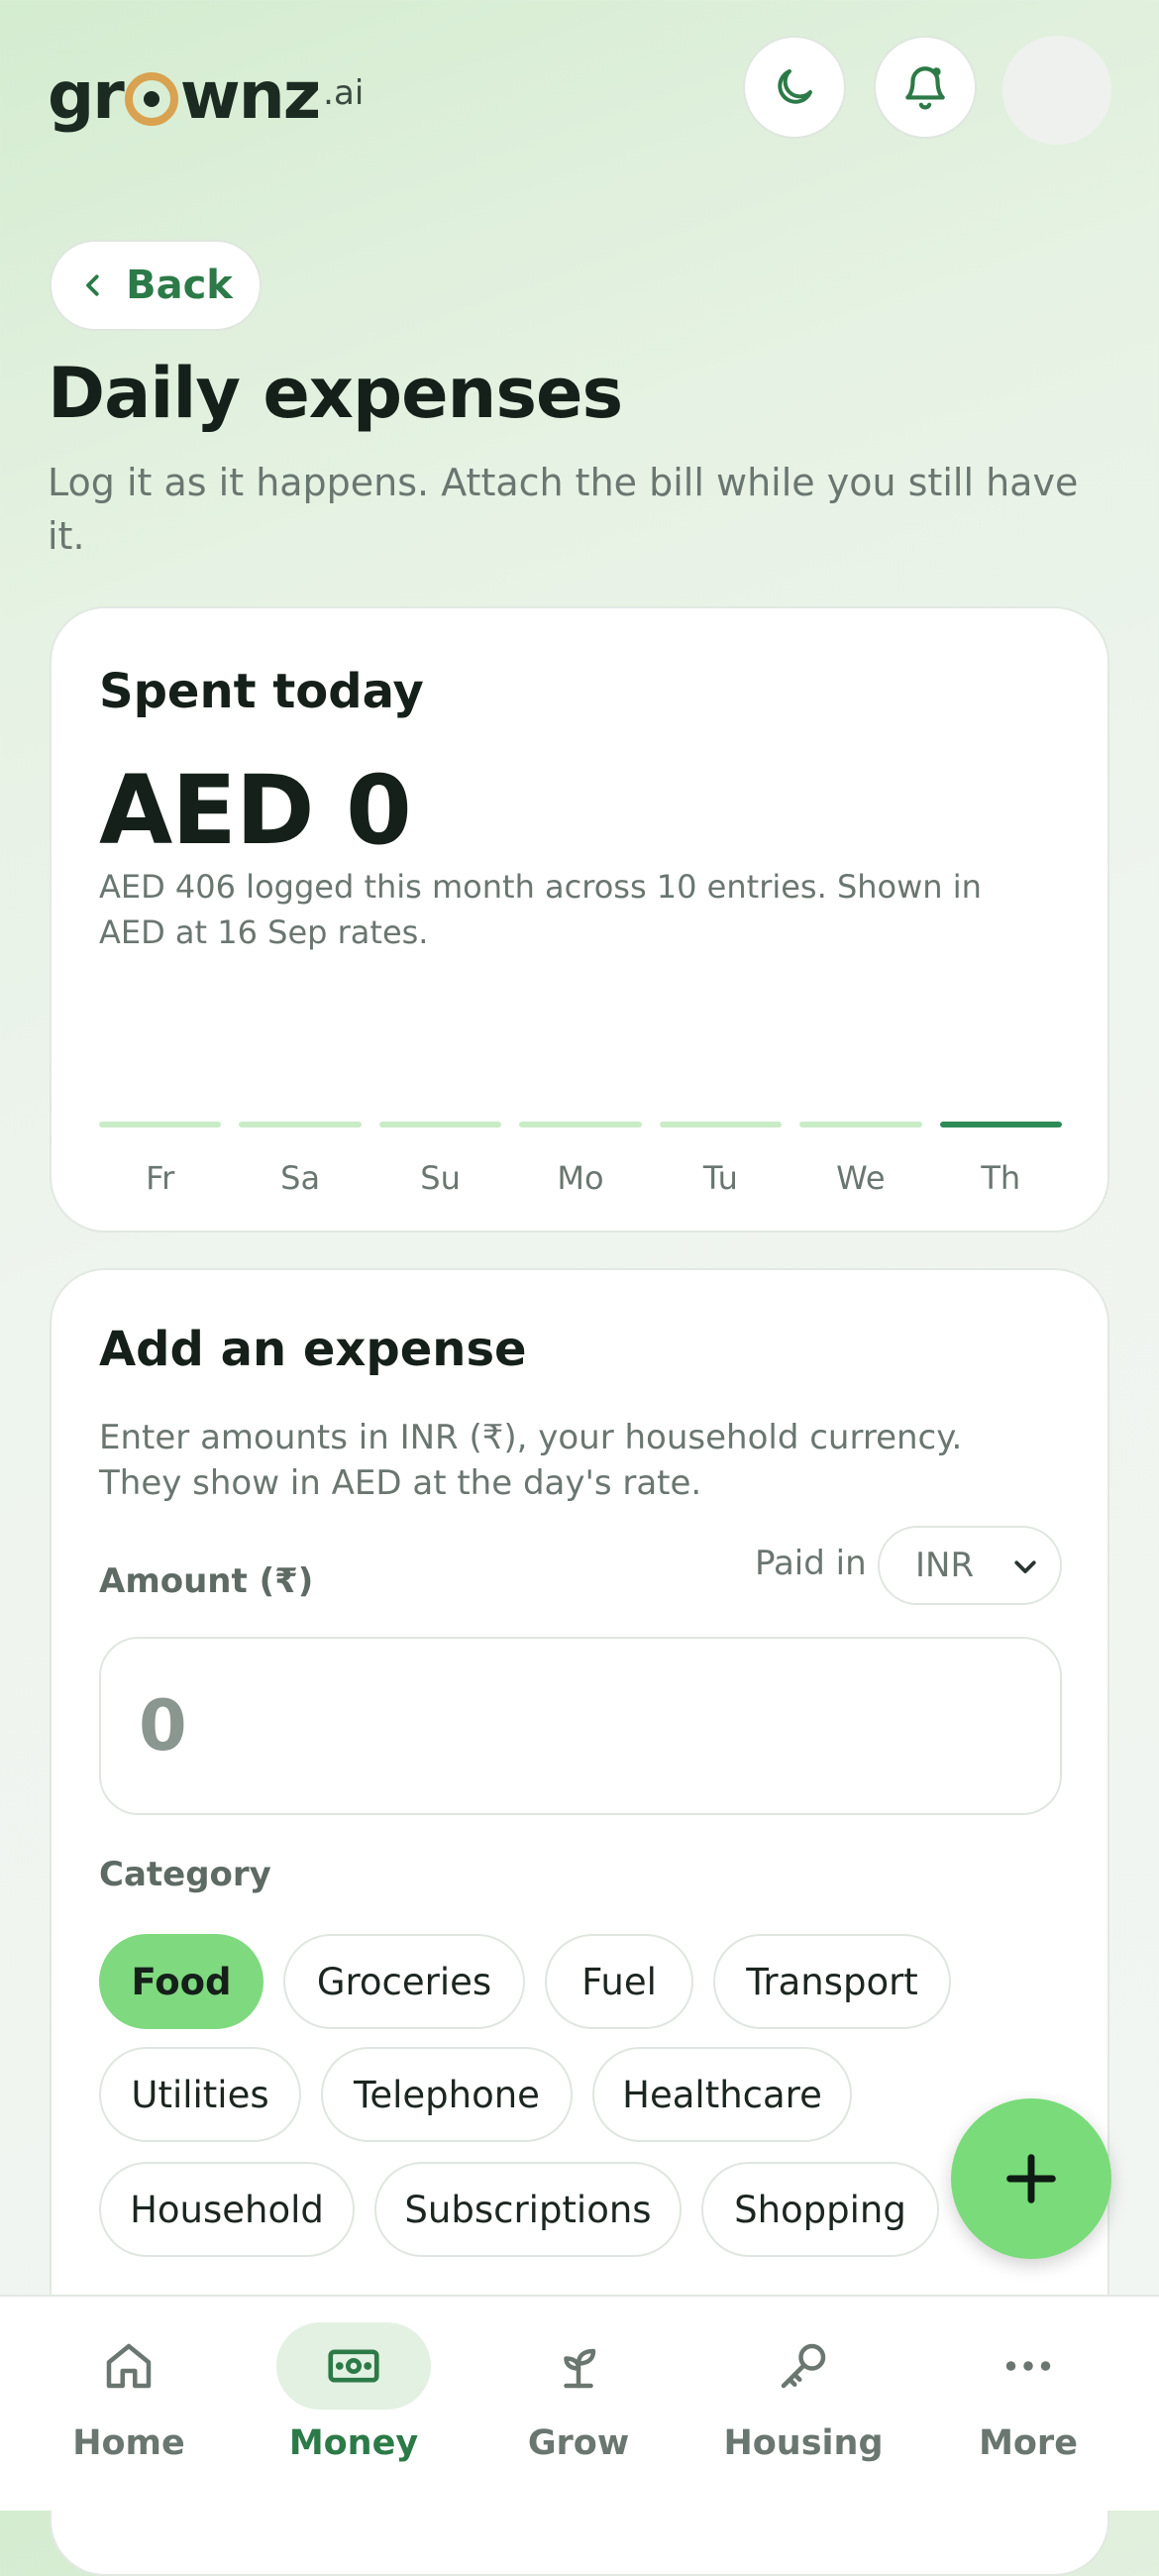 The width and height of the screenshot is (1159, 2576). What do you see at coordinates (179, 285) in the screenshot?
I see `back-label: Back` at bounding box center [179, 285].